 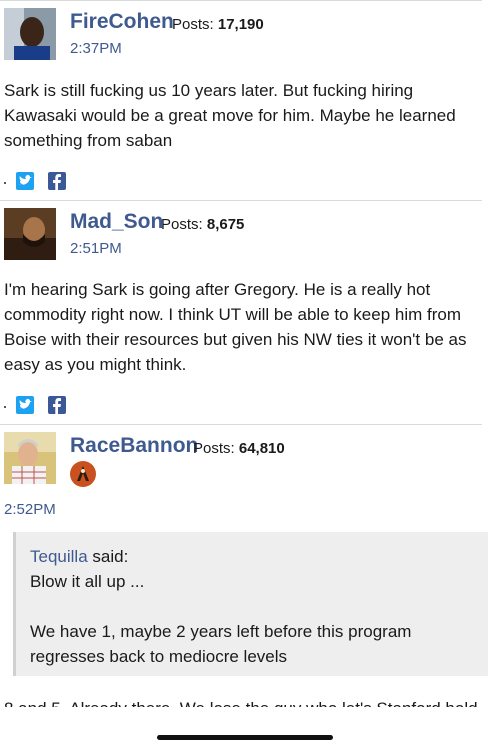 I want to click on timestamp: 2:52PM, so click(x=30, y=509).